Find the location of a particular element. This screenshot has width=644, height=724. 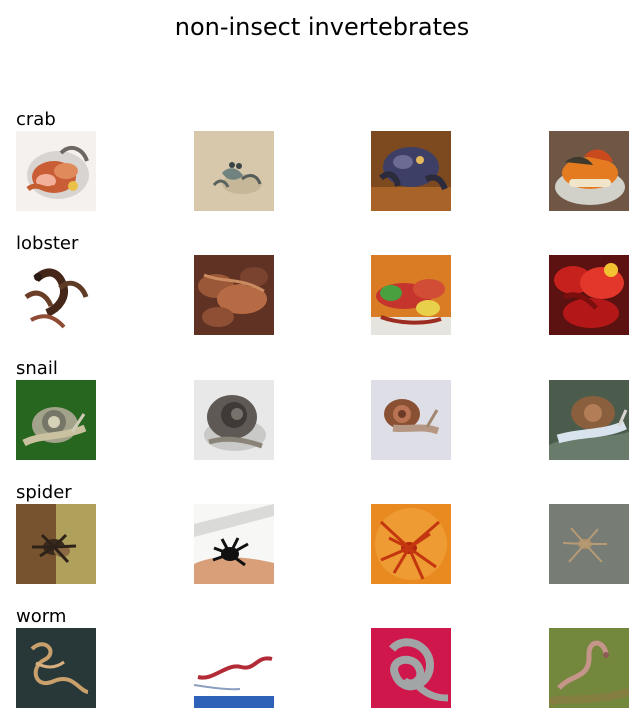

figure-title: non-insect invertebrates is located at coordinates (322, 27).